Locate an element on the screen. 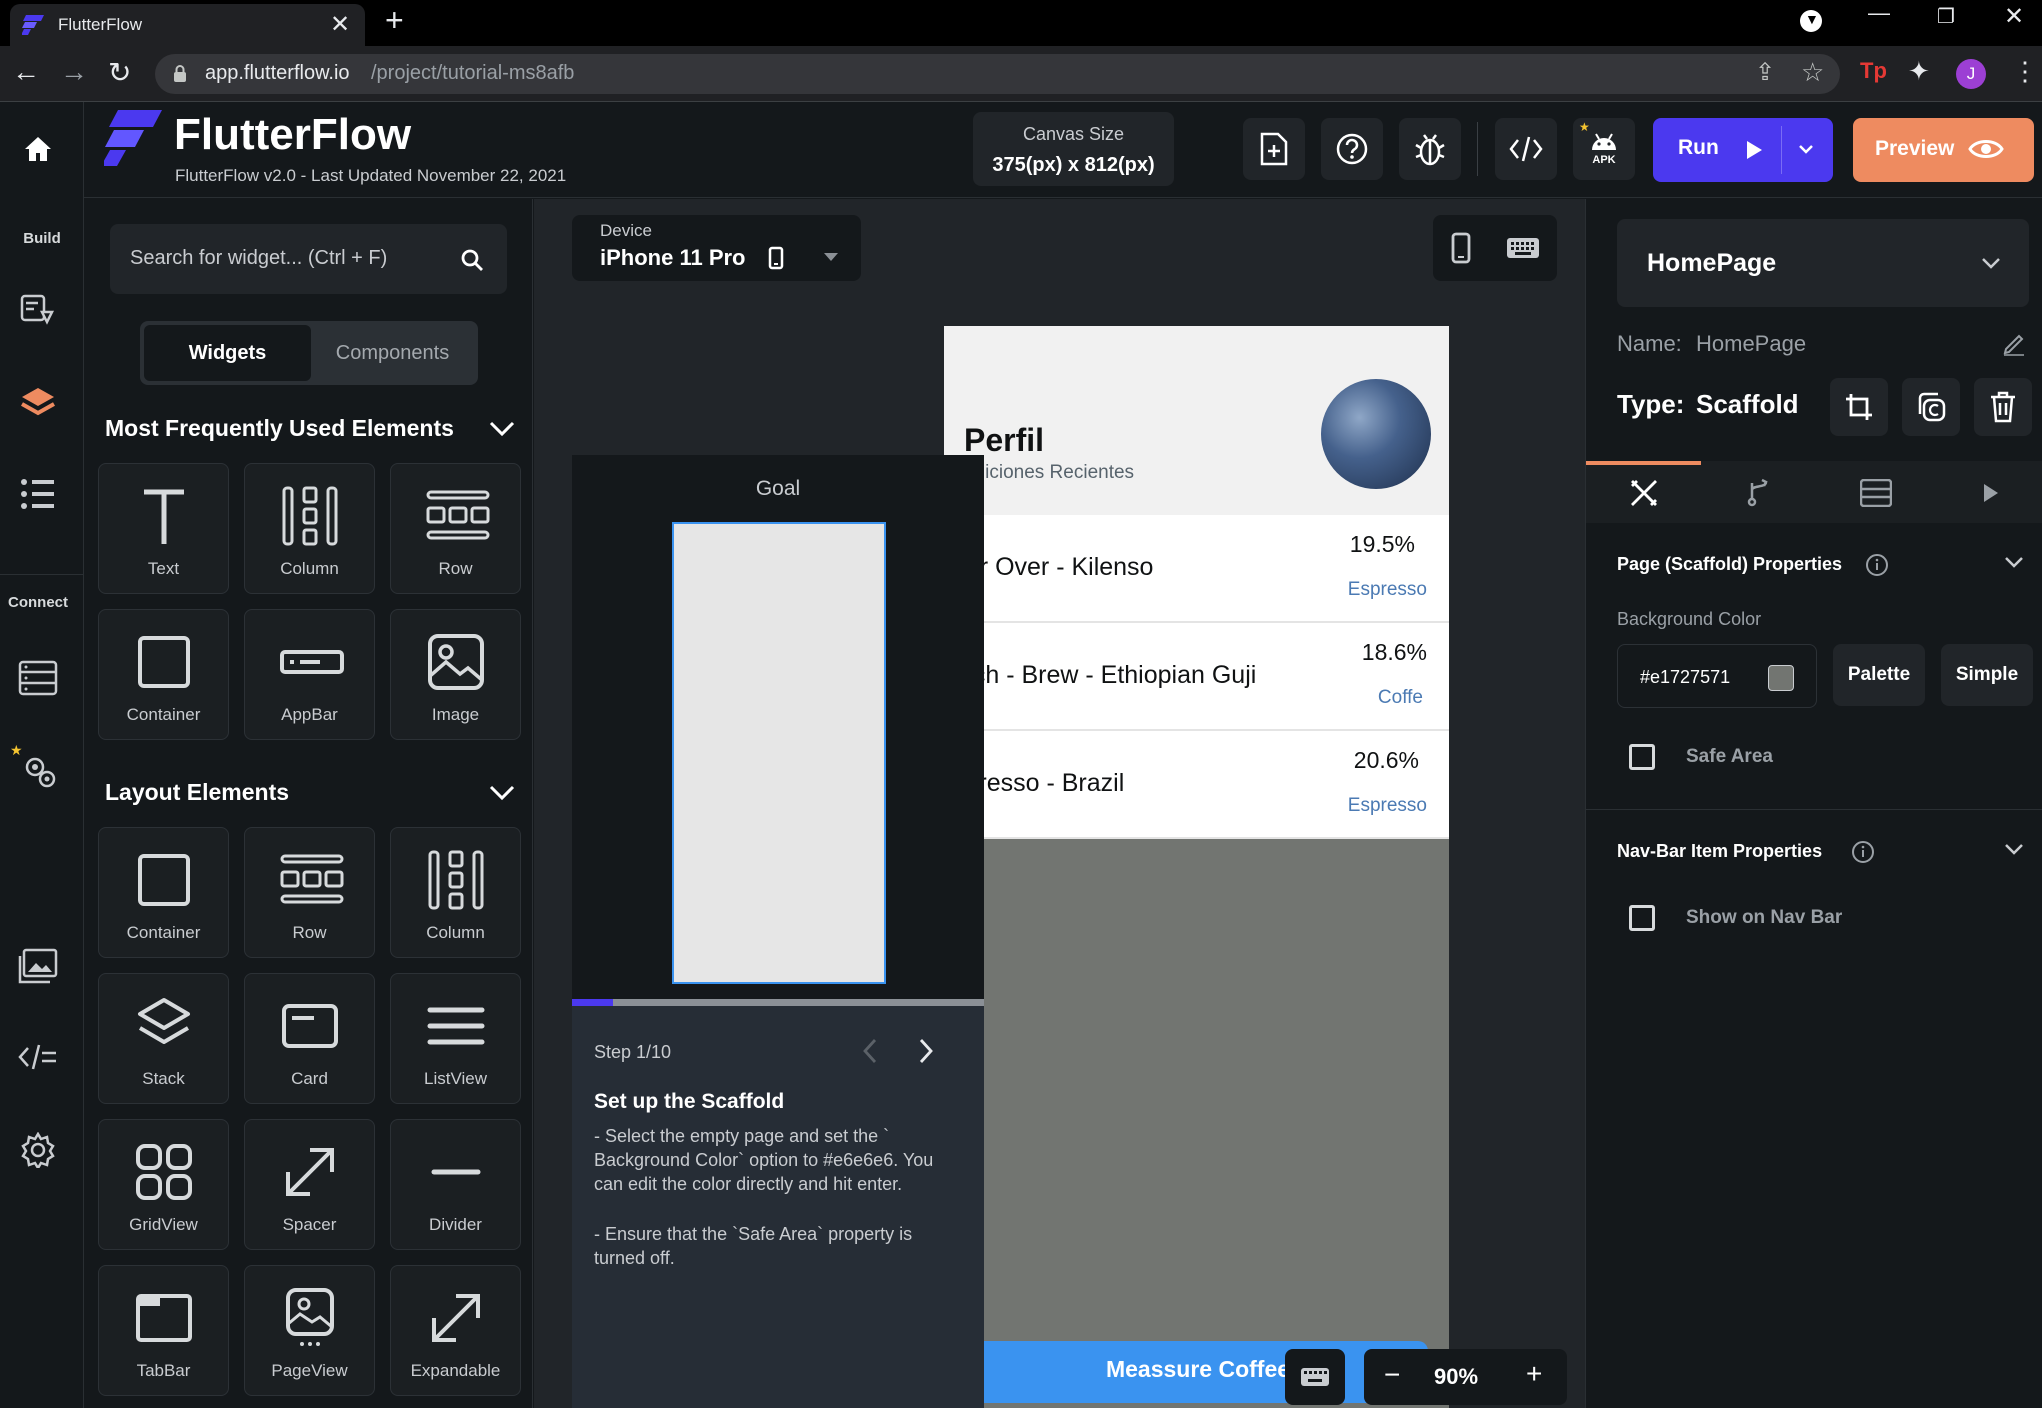 The width and height of the screenshot is (2042, 1408). forward-icon: → is located at coordinates (74, 72).